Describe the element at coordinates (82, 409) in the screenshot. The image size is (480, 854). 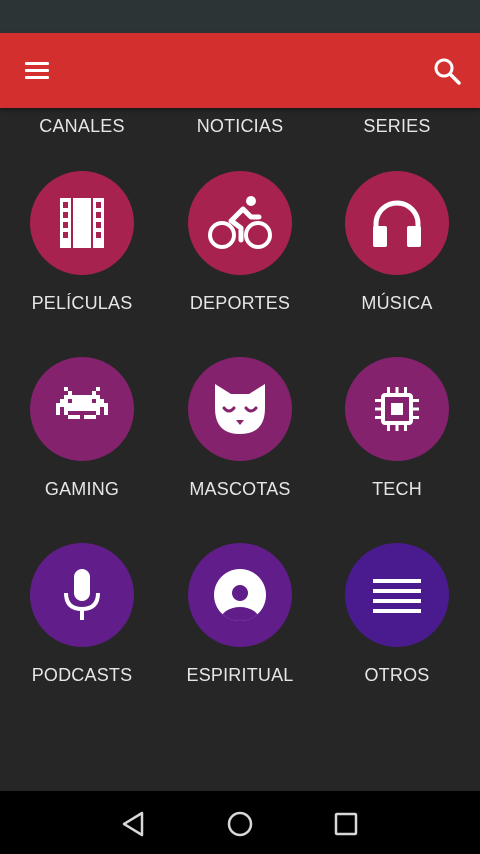
I see `space-invader-icon` at that location.